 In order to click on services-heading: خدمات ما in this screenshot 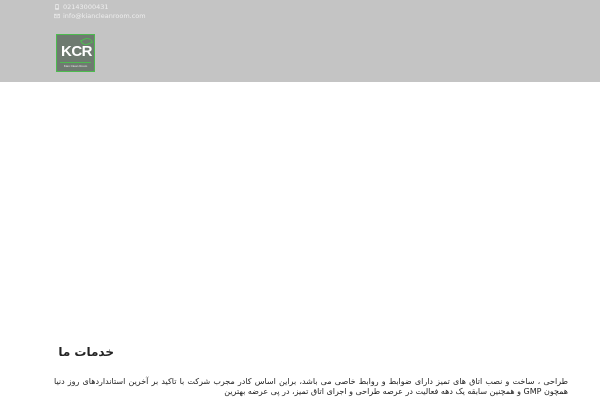, I will do `click(86, 352)`.